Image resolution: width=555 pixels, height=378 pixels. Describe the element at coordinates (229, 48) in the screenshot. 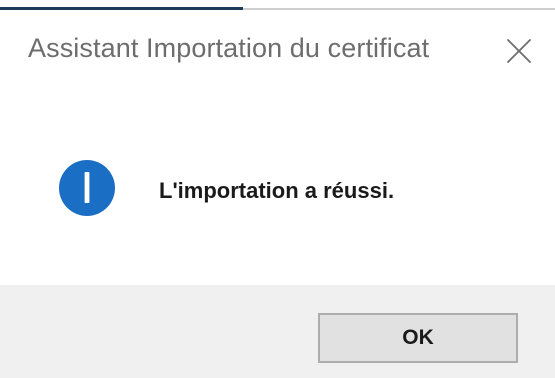

I see `dialog-title: Assistant Importation du certificat` at that location.